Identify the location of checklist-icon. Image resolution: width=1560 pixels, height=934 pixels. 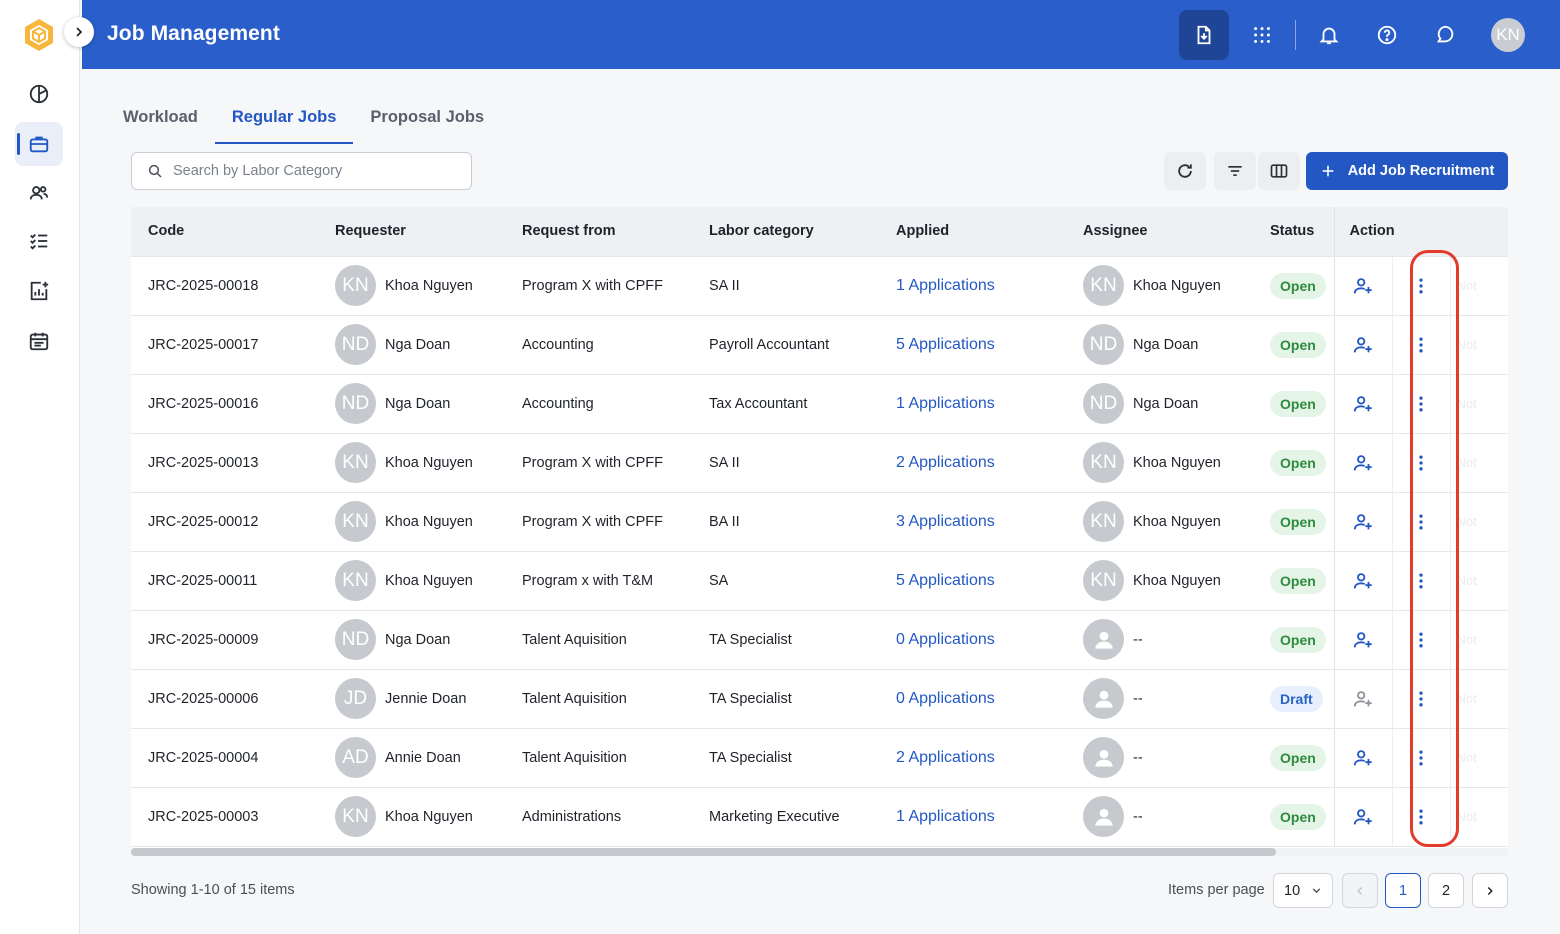
(39, 241).